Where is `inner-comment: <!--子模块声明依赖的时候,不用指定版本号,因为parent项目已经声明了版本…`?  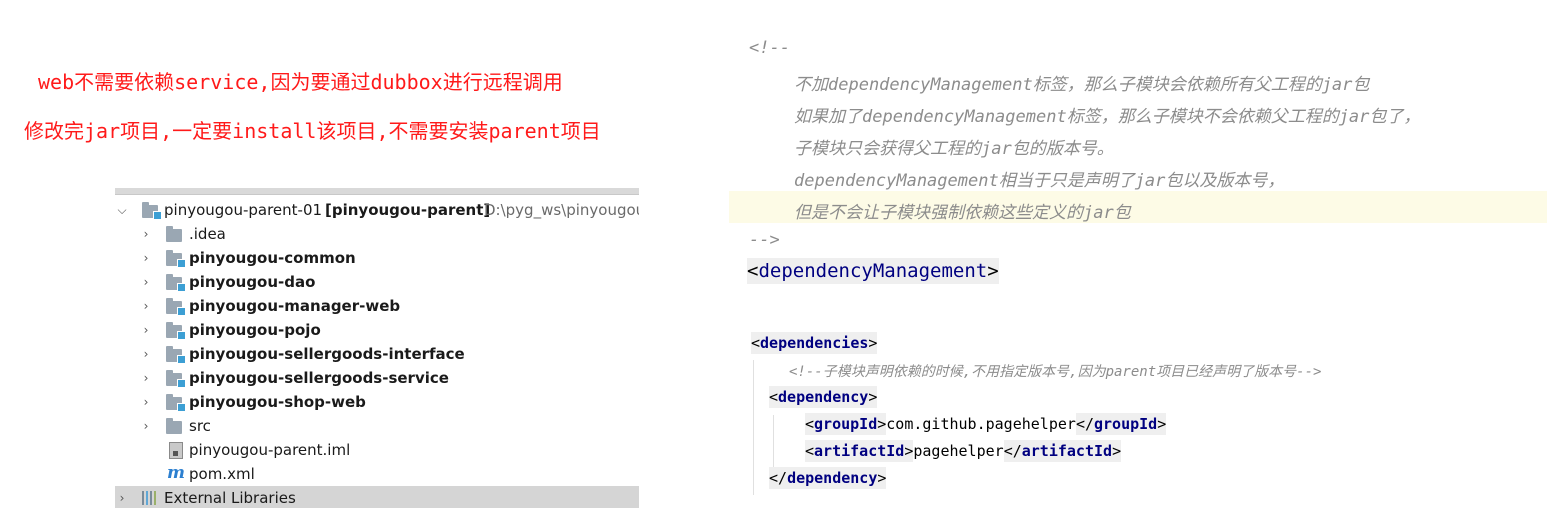 inner-comment: <!--子模块声明依赖的时候,不用指定版本号,因为parent项目已经声明了版本… is located at coordinates (1055, 372).